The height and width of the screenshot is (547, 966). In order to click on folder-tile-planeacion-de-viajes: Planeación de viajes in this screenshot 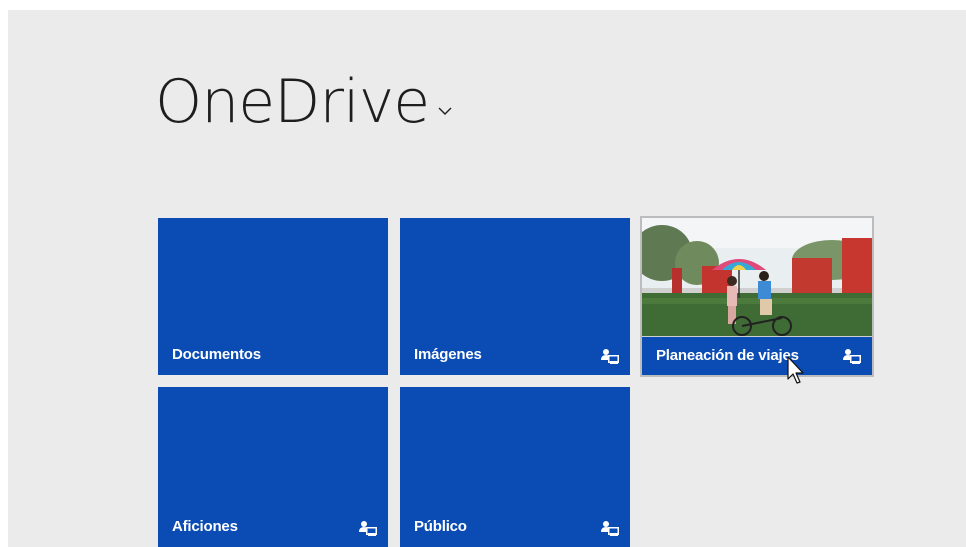, I will do `click(757, 296)`.